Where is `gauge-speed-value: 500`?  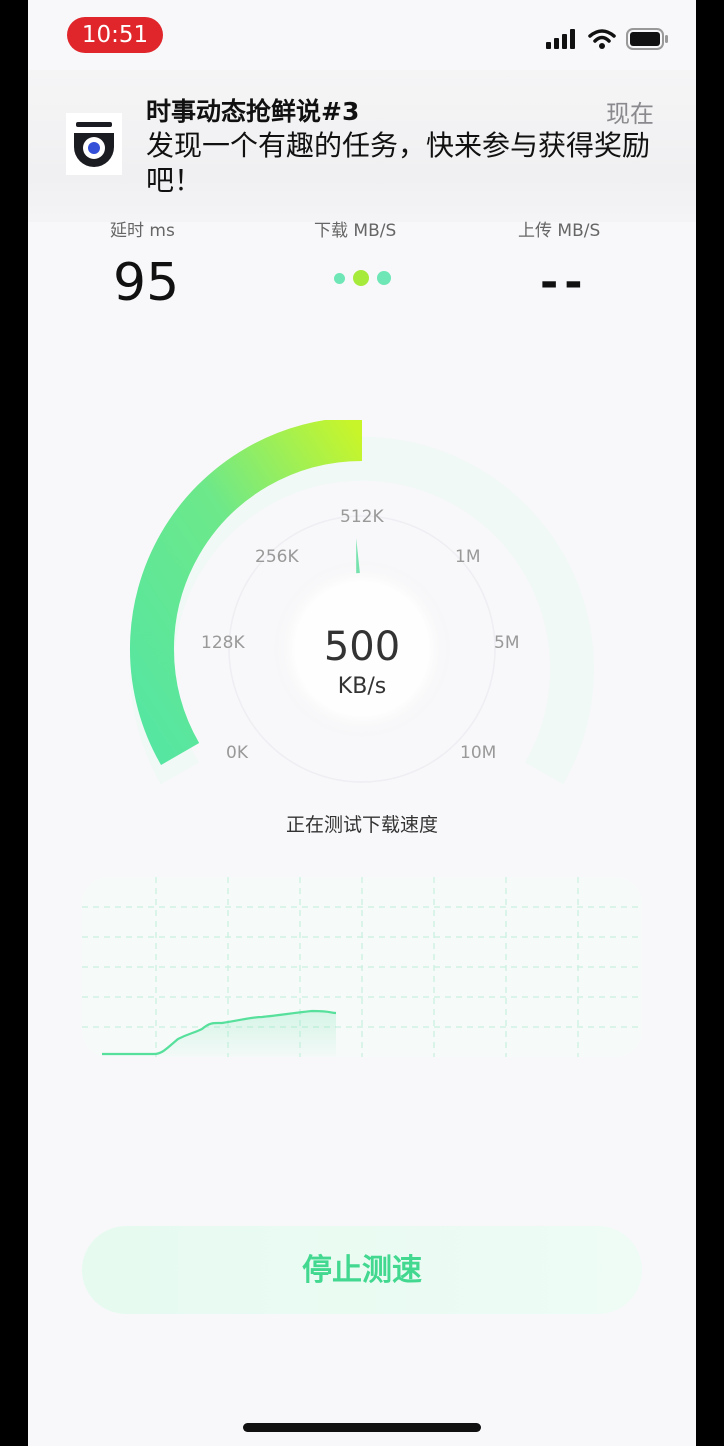
gauge-speed-value: 500 is located at coordinates (362, 647).